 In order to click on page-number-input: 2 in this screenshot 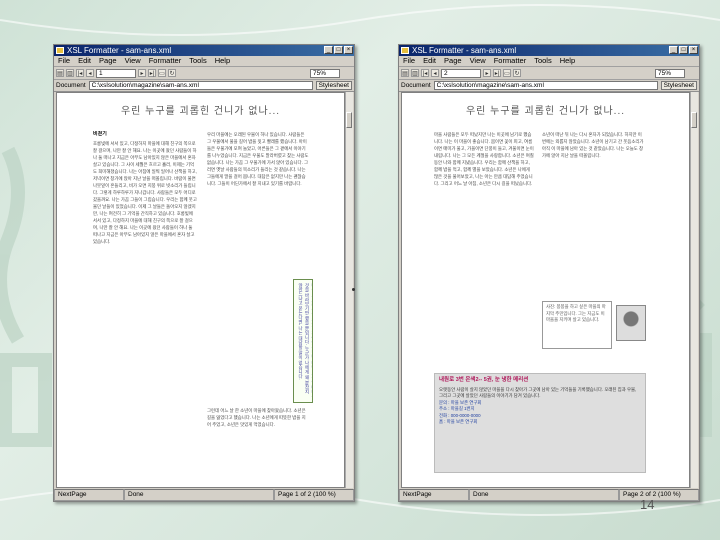, I will do `click(461, 73)`.